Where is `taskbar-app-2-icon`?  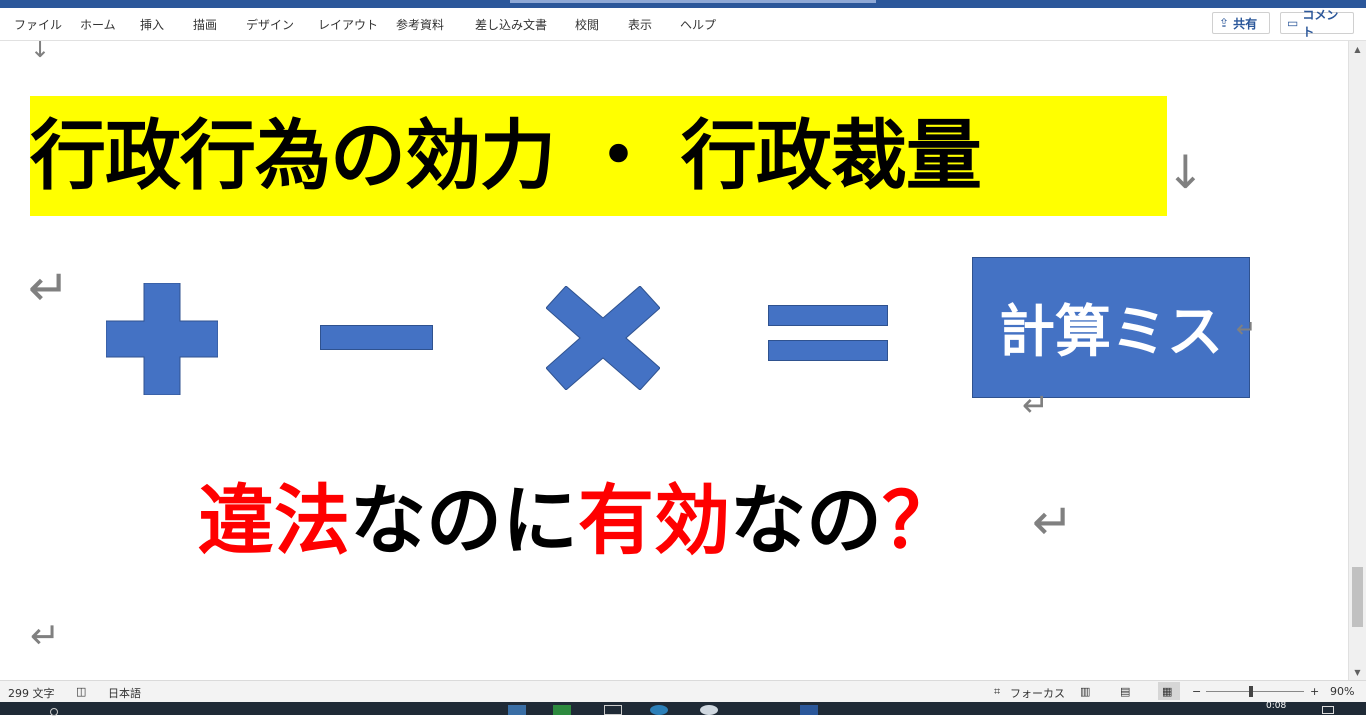 taskbar-app-2-icon is located at coordinates (562, 710).